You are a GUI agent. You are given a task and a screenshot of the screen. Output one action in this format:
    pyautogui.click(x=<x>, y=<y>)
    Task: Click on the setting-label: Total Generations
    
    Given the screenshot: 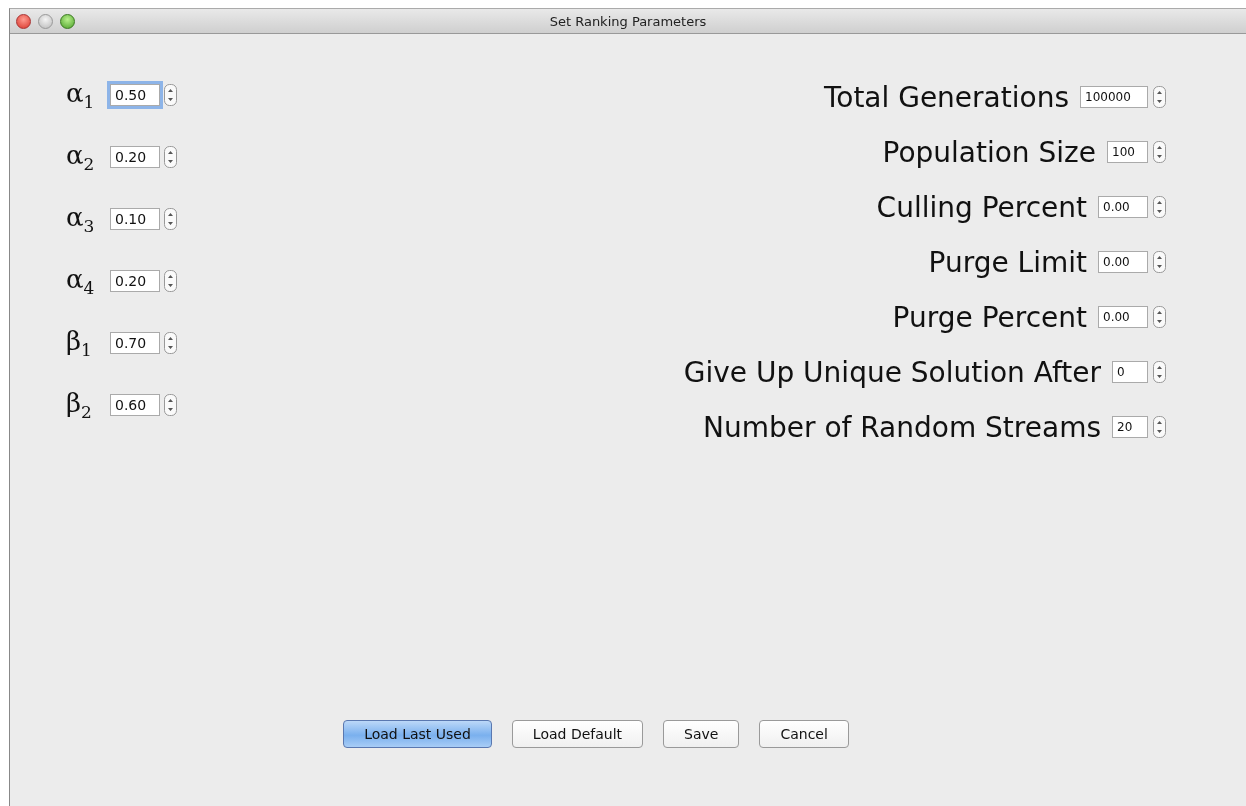 What is the action you would take?
    pyautogui.click(x=946, y=97)
    